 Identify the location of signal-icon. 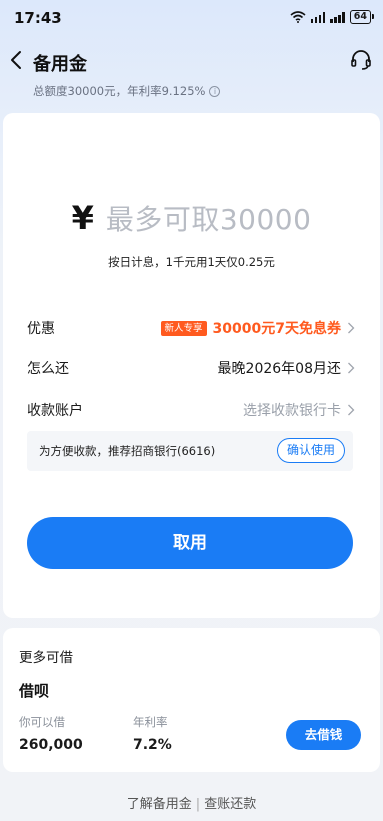
(318, 17).